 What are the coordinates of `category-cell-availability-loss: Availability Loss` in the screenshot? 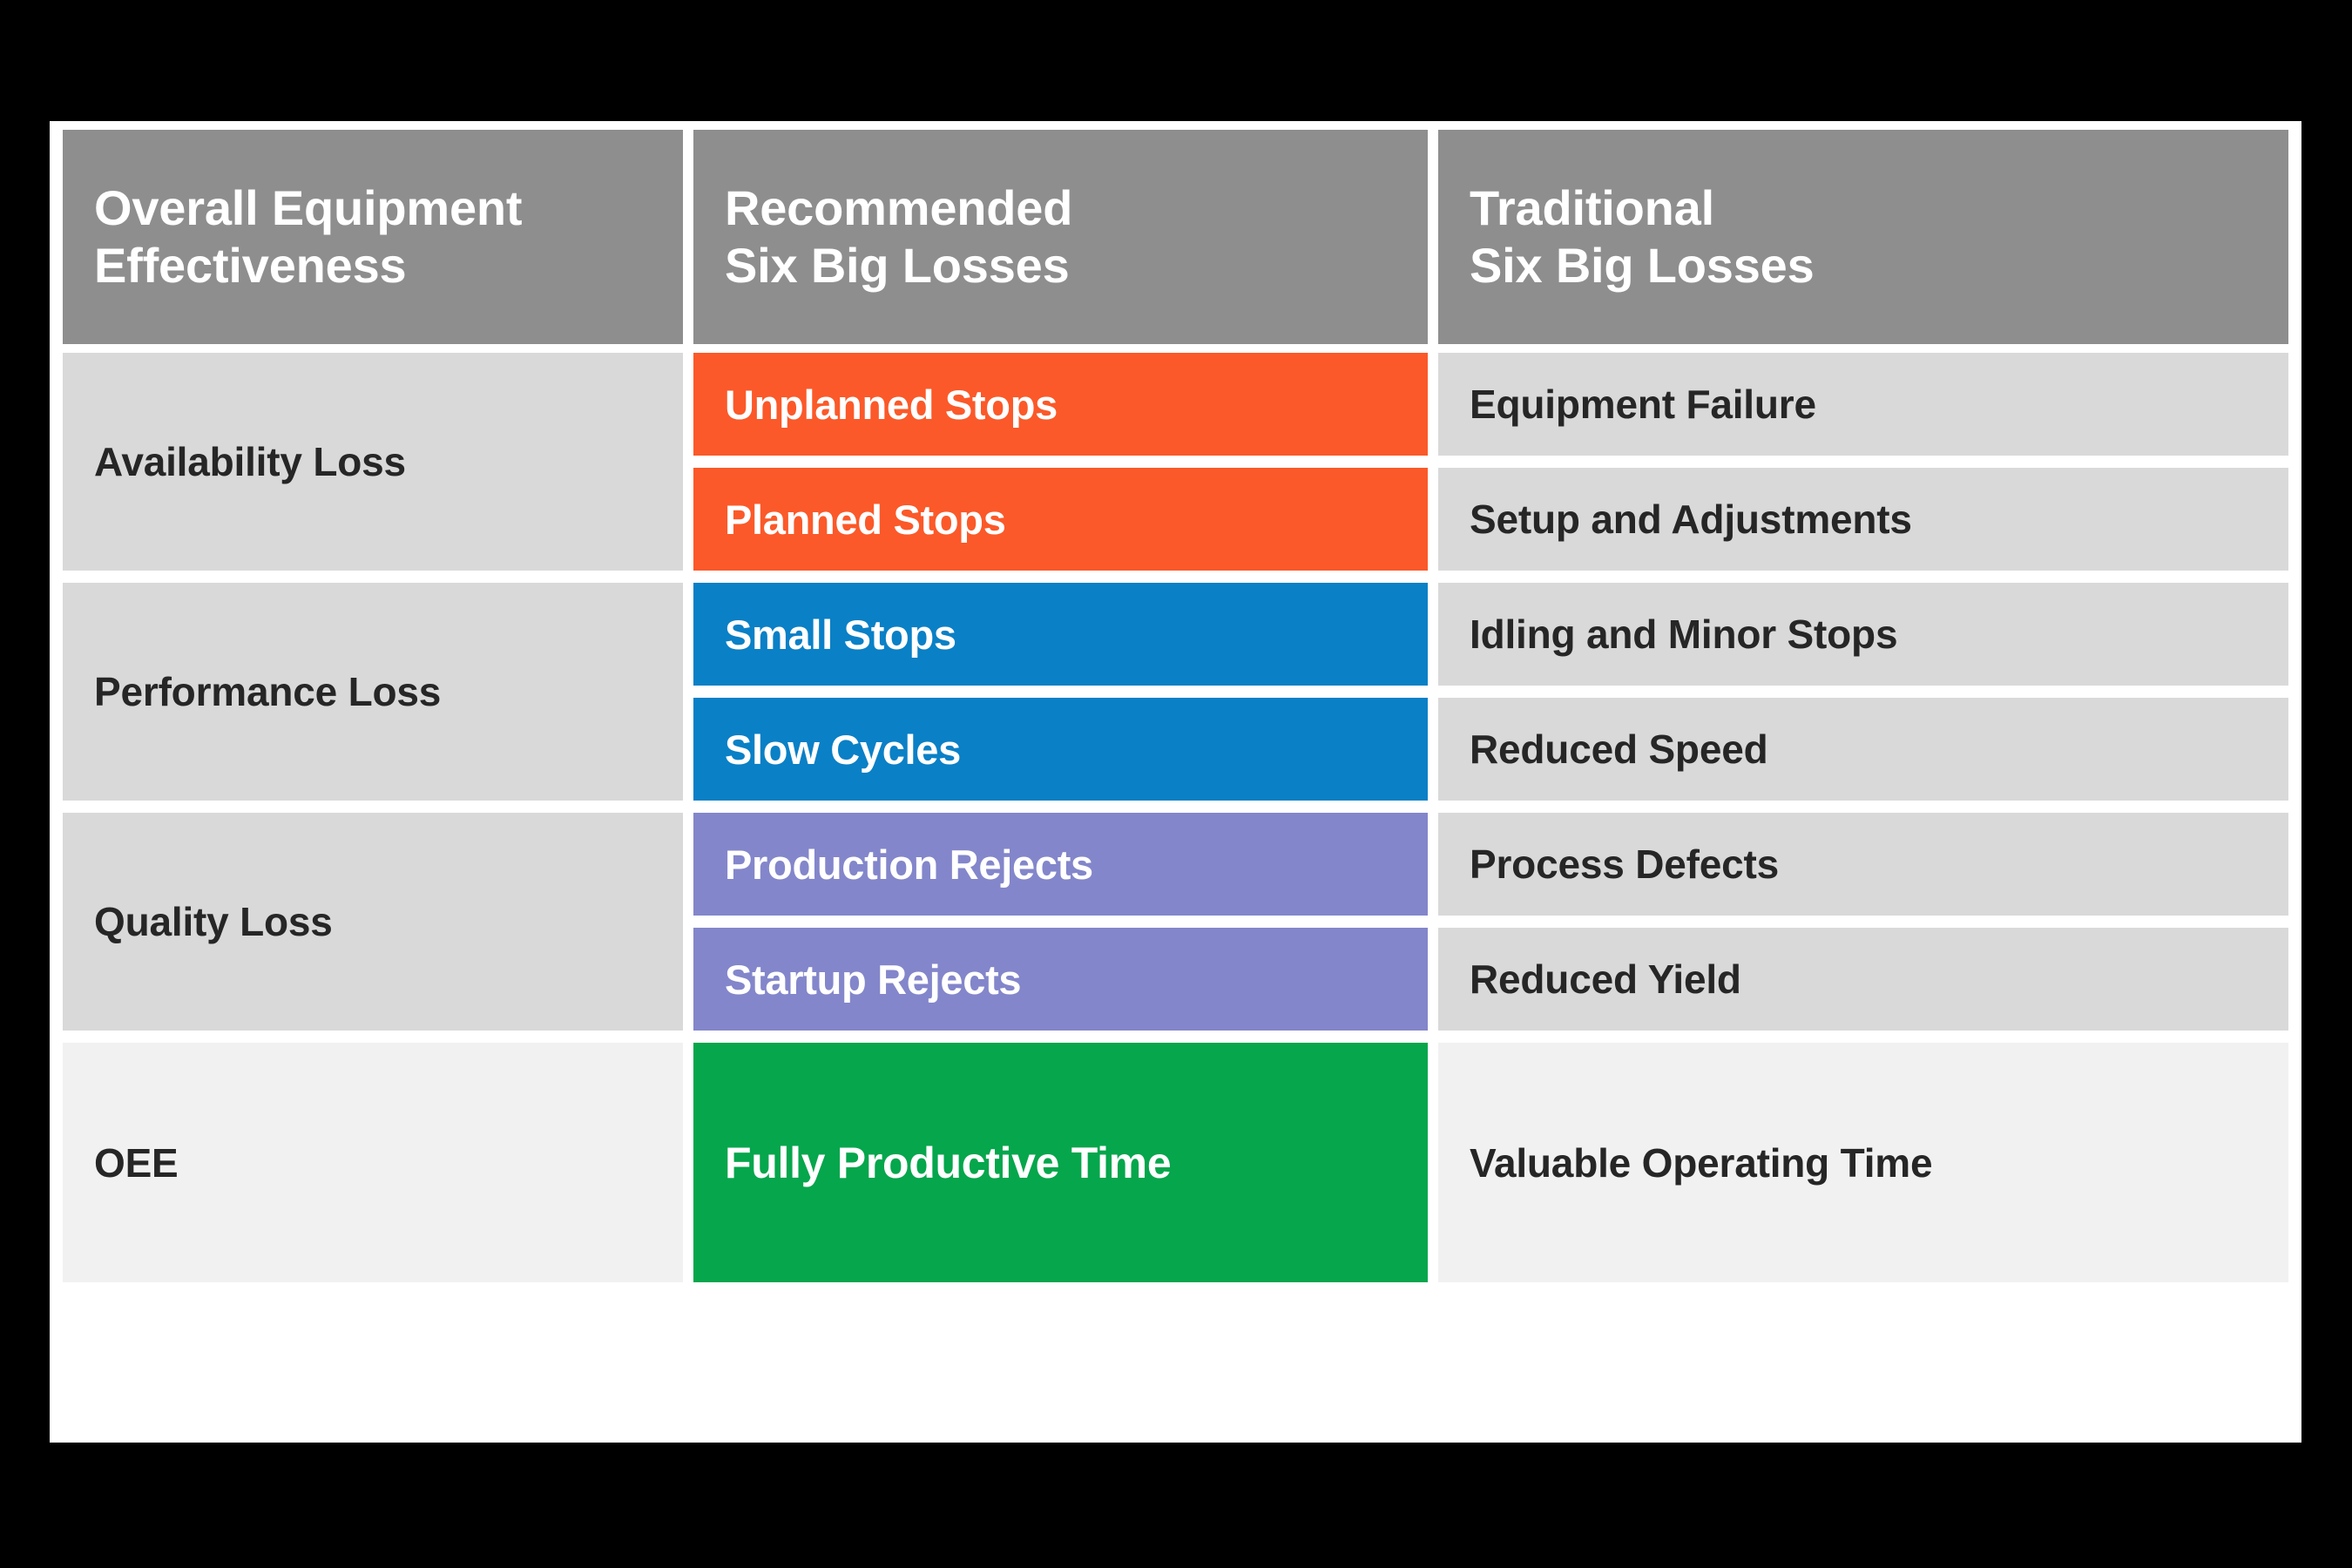 It's located at (373, 462).